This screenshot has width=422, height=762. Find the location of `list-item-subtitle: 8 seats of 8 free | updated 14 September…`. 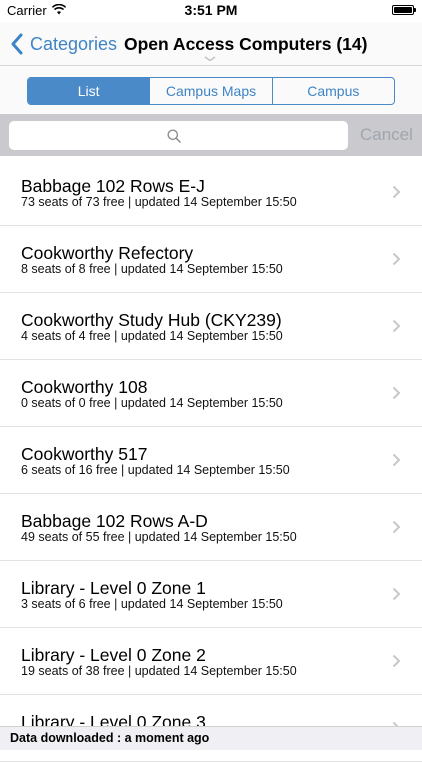

list-item-subtitle: 8 seats of 8 free | updated 14 September… is located at coordinates (152, 269).